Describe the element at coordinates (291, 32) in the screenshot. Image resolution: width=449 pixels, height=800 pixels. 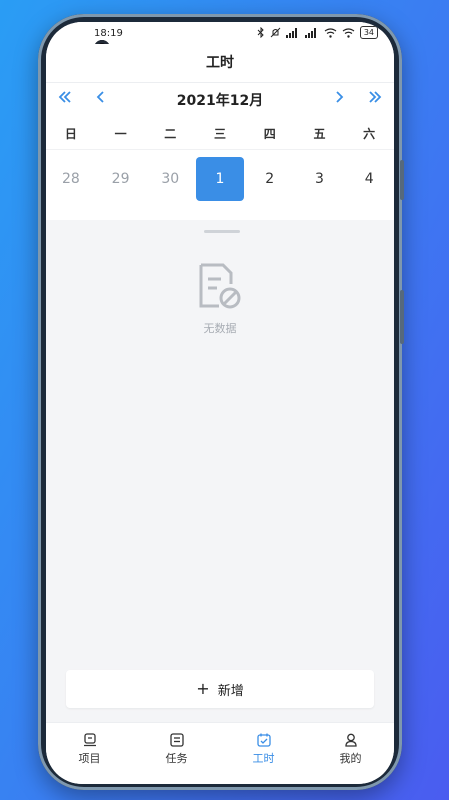
I see `signal-icon` at that location.